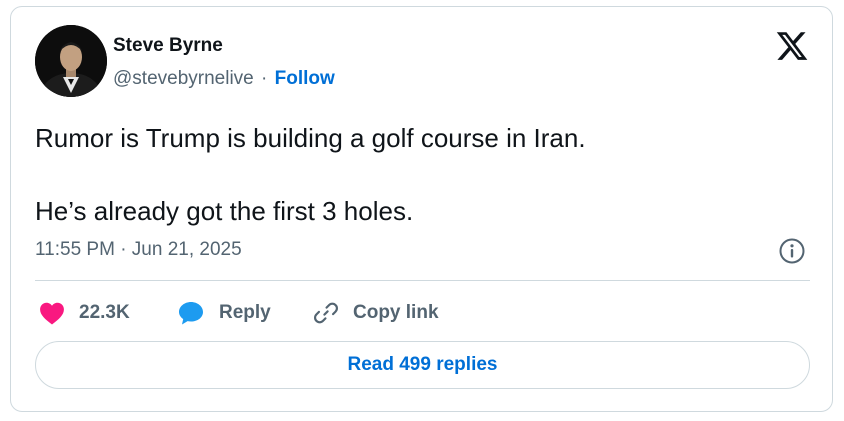  I want to click on reply-button: Reply, so click(224, 313).